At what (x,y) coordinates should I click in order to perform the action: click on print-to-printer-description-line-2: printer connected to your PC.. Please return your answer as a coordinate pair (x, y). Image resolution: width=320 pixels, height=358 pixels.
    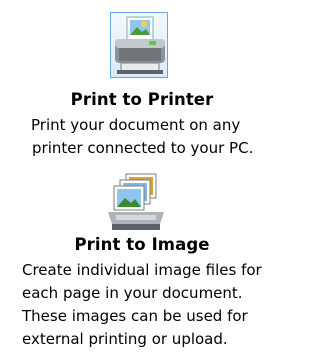
    Looking at the image, I should click on (143, 148).